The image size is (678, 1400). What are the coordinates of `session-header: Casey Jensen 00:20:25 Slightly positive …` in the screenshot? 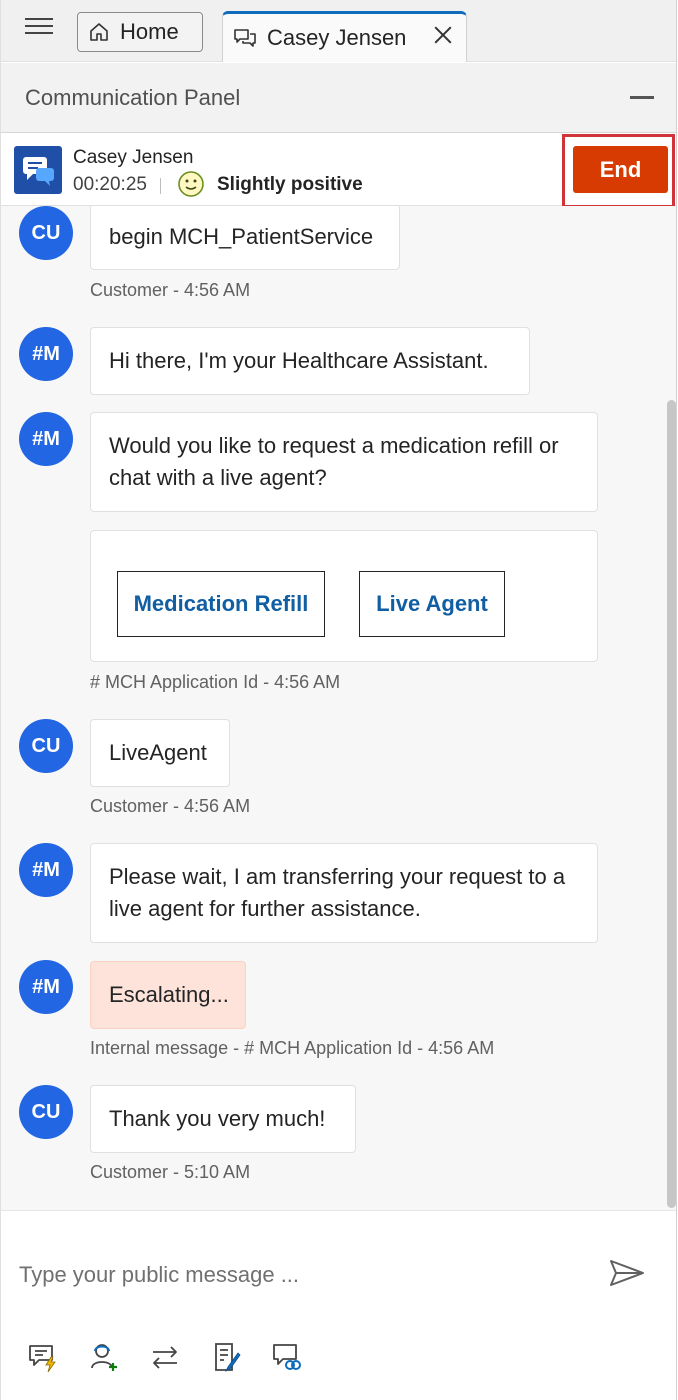 It's located at (338, 171).